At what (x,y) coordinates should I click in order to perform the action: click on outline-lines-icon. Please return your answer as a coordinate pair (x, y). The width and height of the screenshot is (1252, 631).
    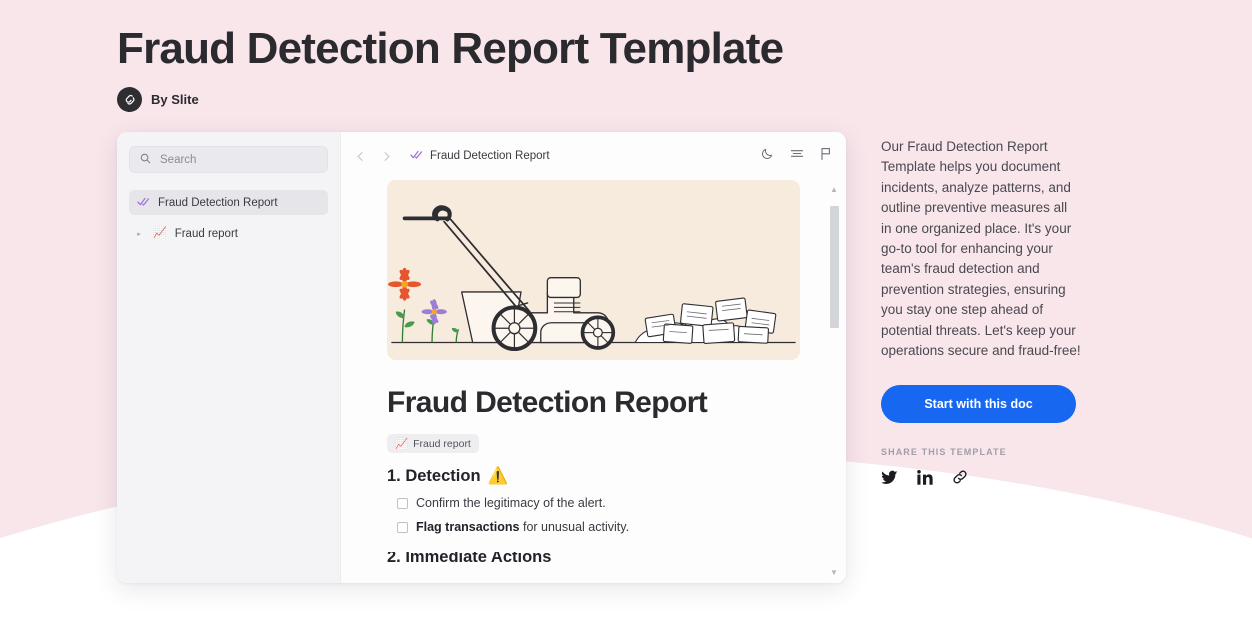
    Looking at the image, I should click on (797, 156).